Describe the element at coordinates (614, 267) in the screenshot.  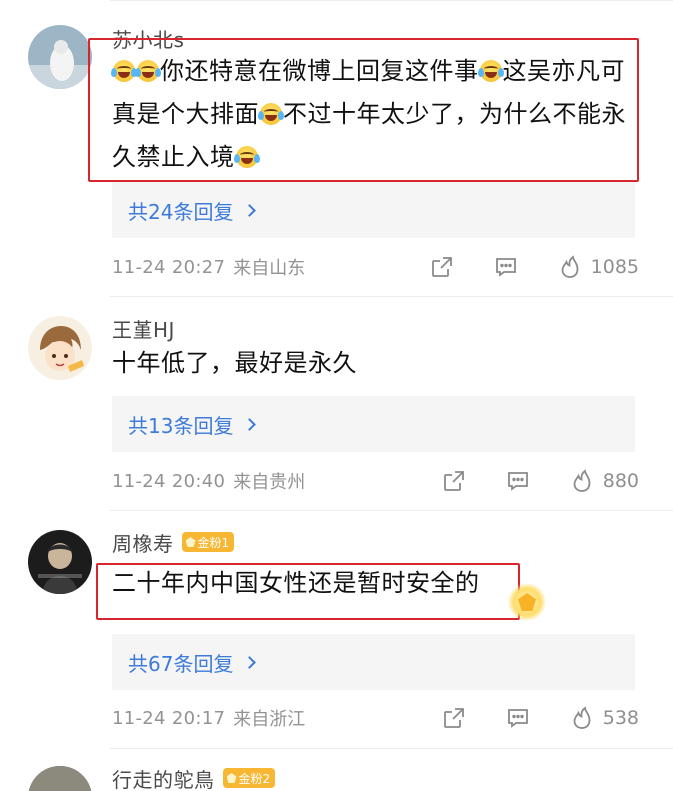
I see `like-count: 1085` at that location.